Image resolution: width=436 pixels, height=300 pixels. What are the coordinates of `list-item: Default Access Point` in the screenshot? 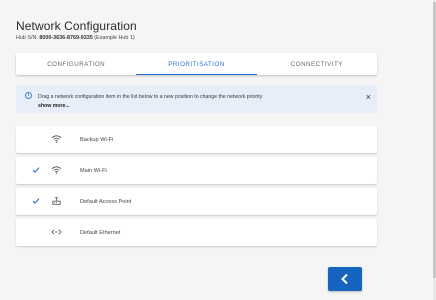 It's located at (196, 201).